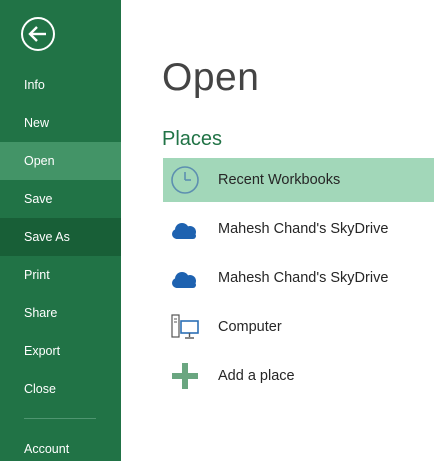 This screenshot has height=468, width=434. I want to click on back-arrow-icon, so click(38, 34).